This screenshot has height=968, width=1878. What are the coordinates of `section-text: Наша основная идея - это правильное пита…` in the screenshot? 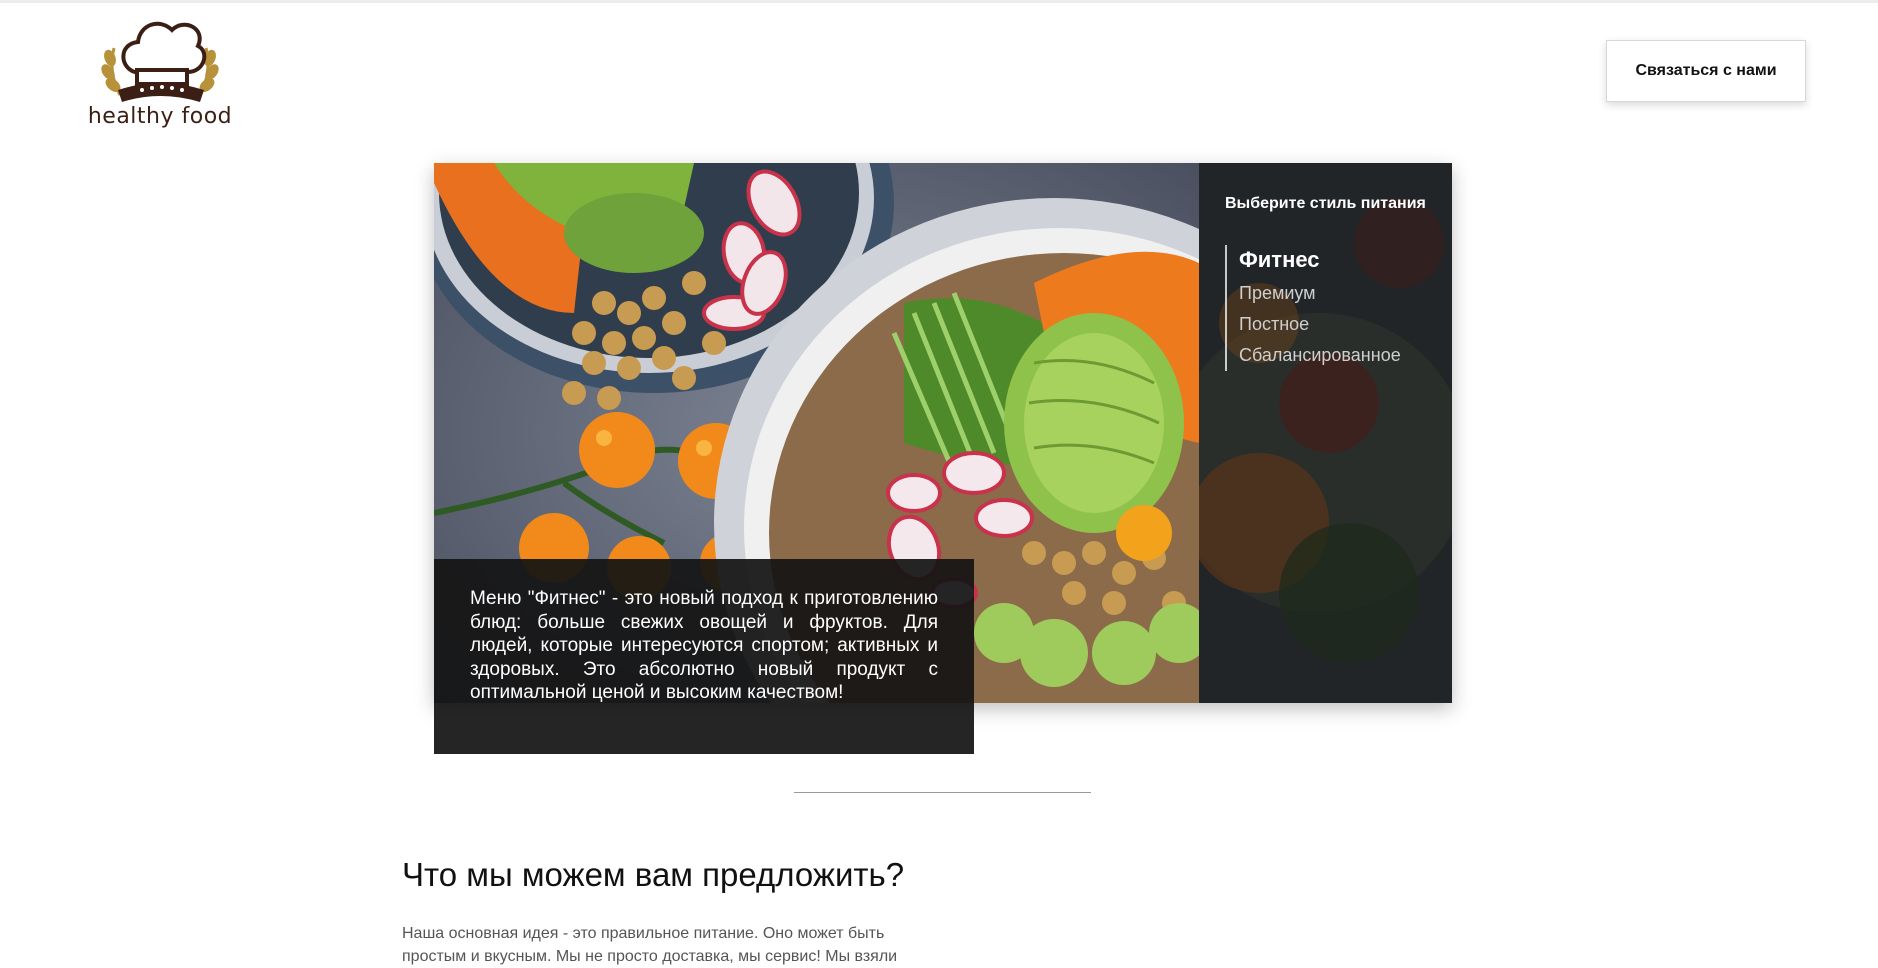 It's located at (650, 945).